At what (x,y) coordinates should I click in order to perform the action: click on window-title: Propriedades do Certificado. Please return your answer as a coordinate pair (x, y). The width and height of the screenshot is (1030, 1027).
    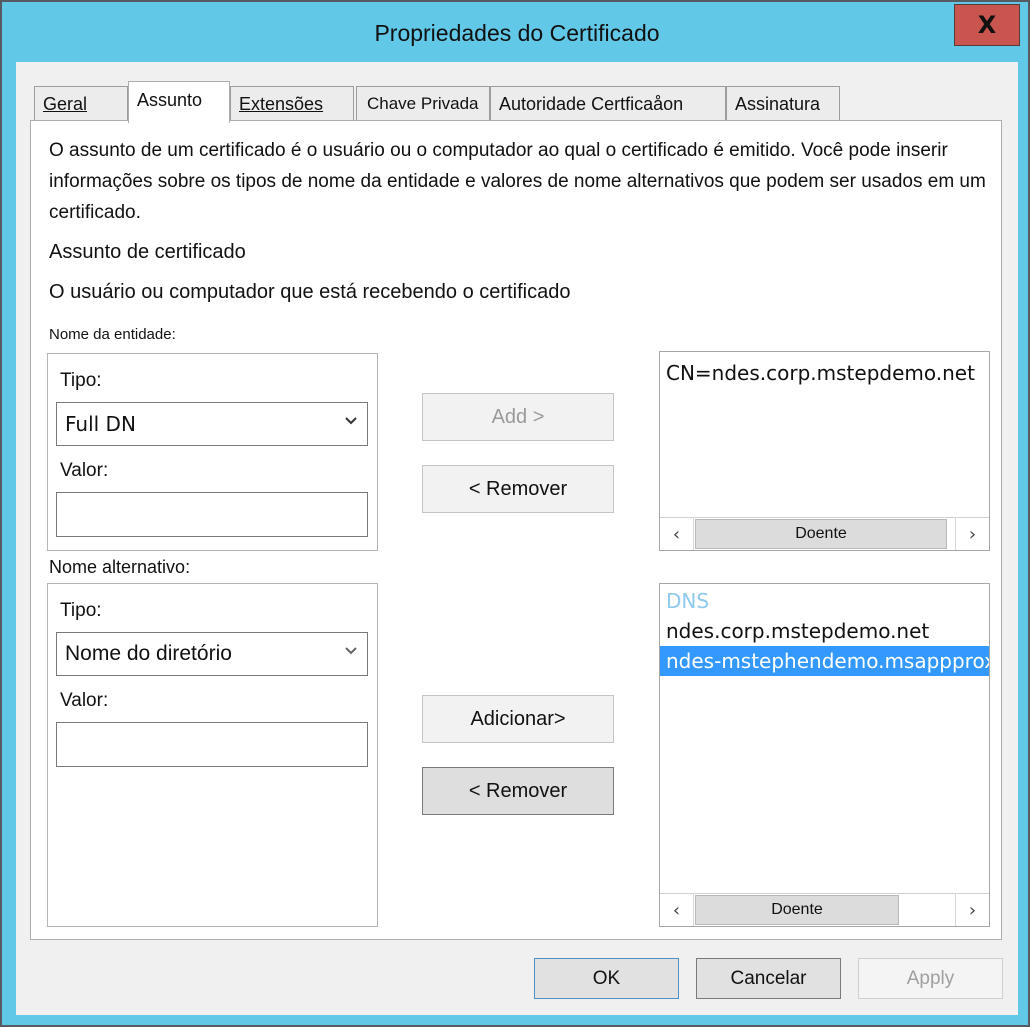
    Looking at the image, I should click on (517, 33).